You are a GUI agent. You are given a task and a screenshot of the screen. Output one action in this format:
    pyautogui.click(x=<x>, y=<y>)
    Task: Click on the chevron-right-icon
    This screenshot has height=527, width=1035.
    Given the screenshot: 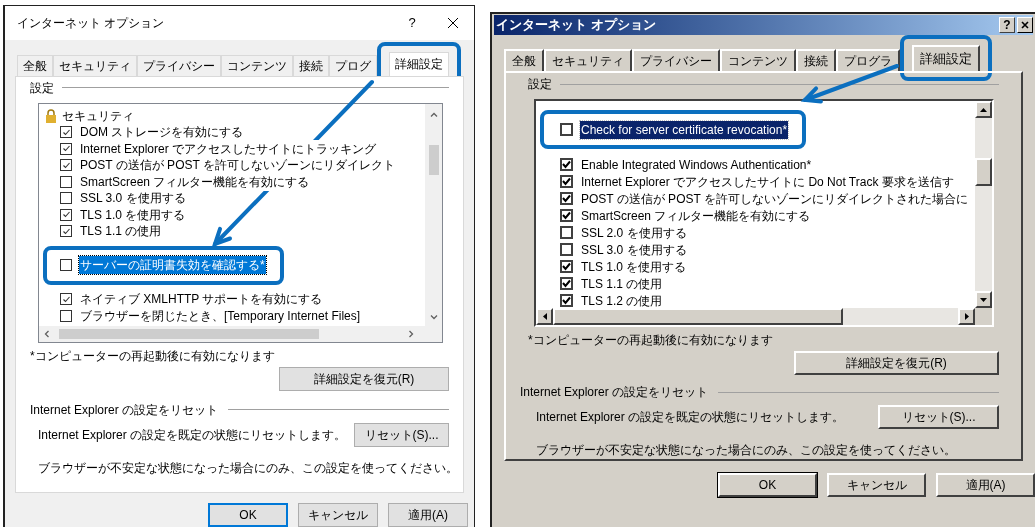 What is the action you would take?
    pyautogui.click(x=411, y=333)
    